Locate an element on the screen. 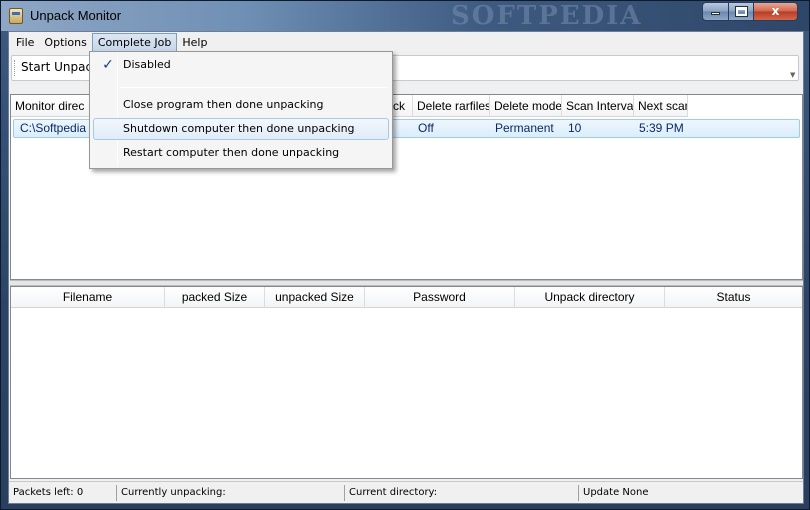  col-unpacked-size: unpacked Size is located at coordinates (315, 297).